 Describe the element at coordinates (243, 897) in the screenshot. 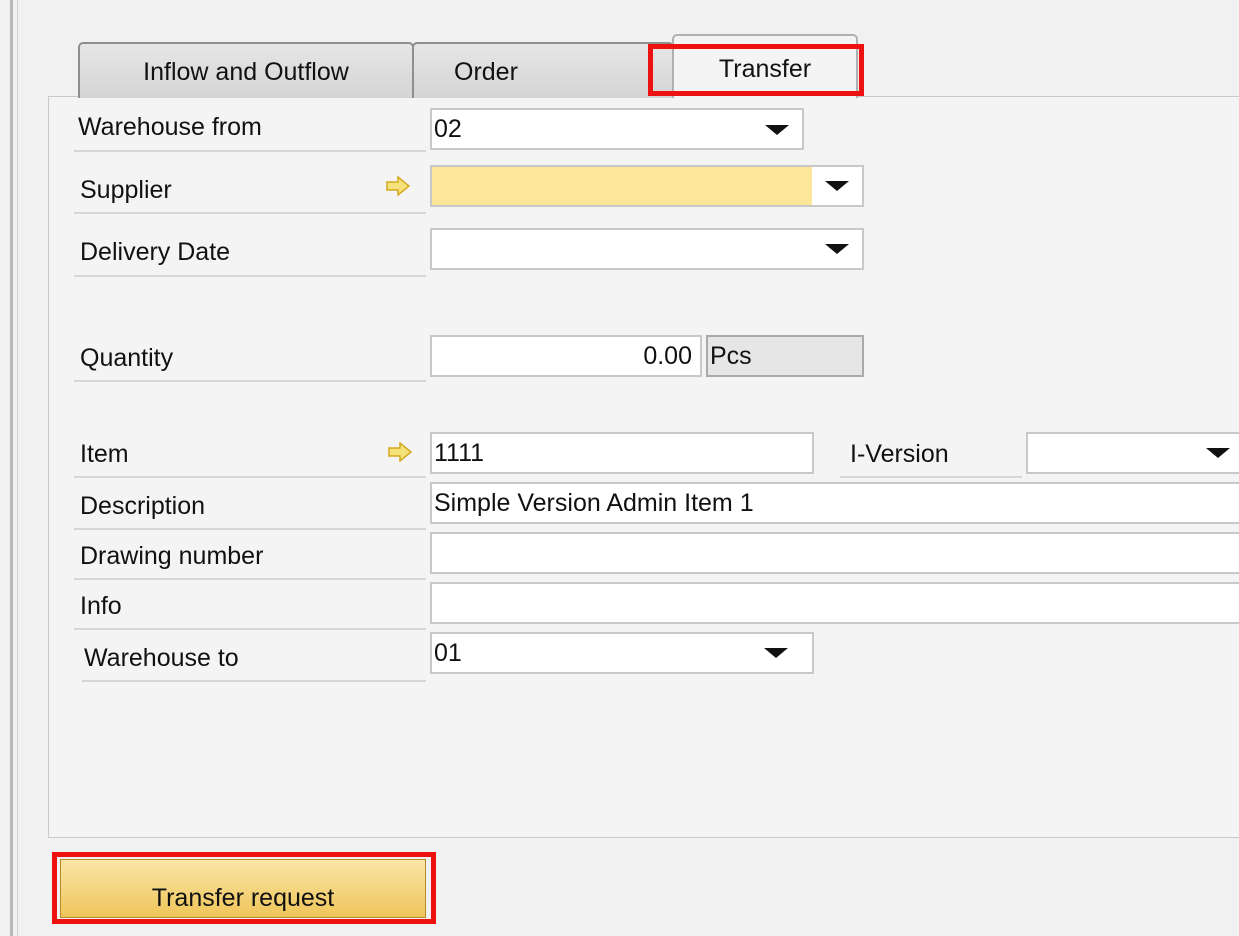

I see `transfer-request-label: Transfer request` at that location.